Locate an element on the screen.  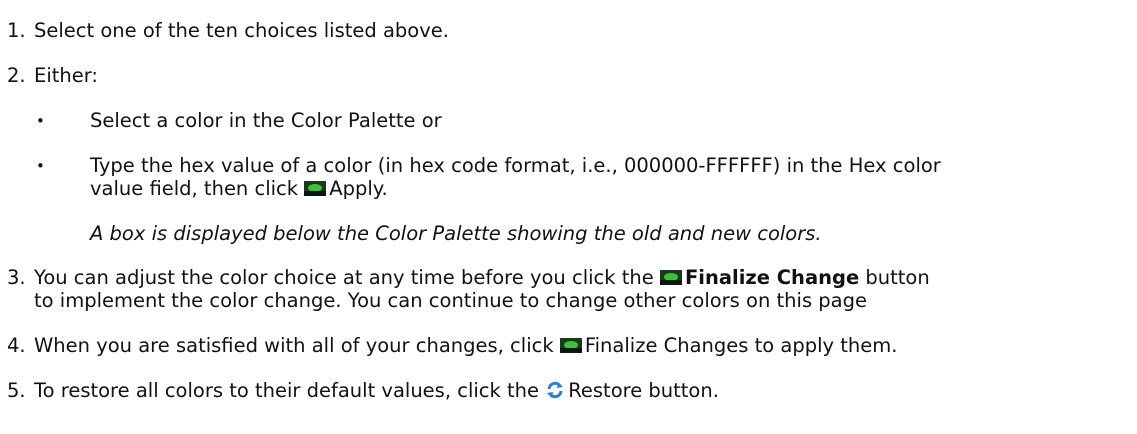
step-3-post: button is located at coordinates (897, 277).